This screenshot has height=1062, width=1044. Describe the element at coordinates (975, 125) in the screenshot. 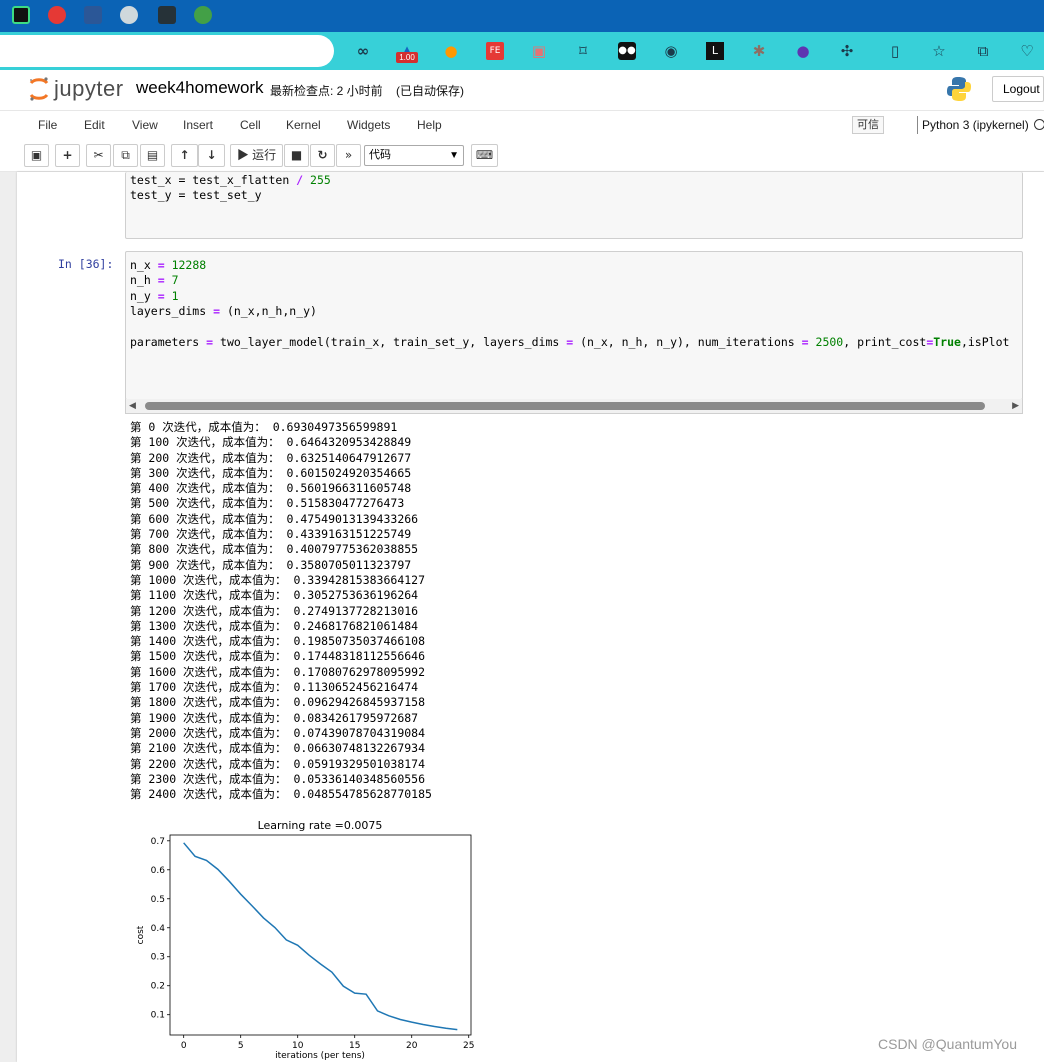

I see `kernel-name: Python 3 (ipykernel)` at that location.